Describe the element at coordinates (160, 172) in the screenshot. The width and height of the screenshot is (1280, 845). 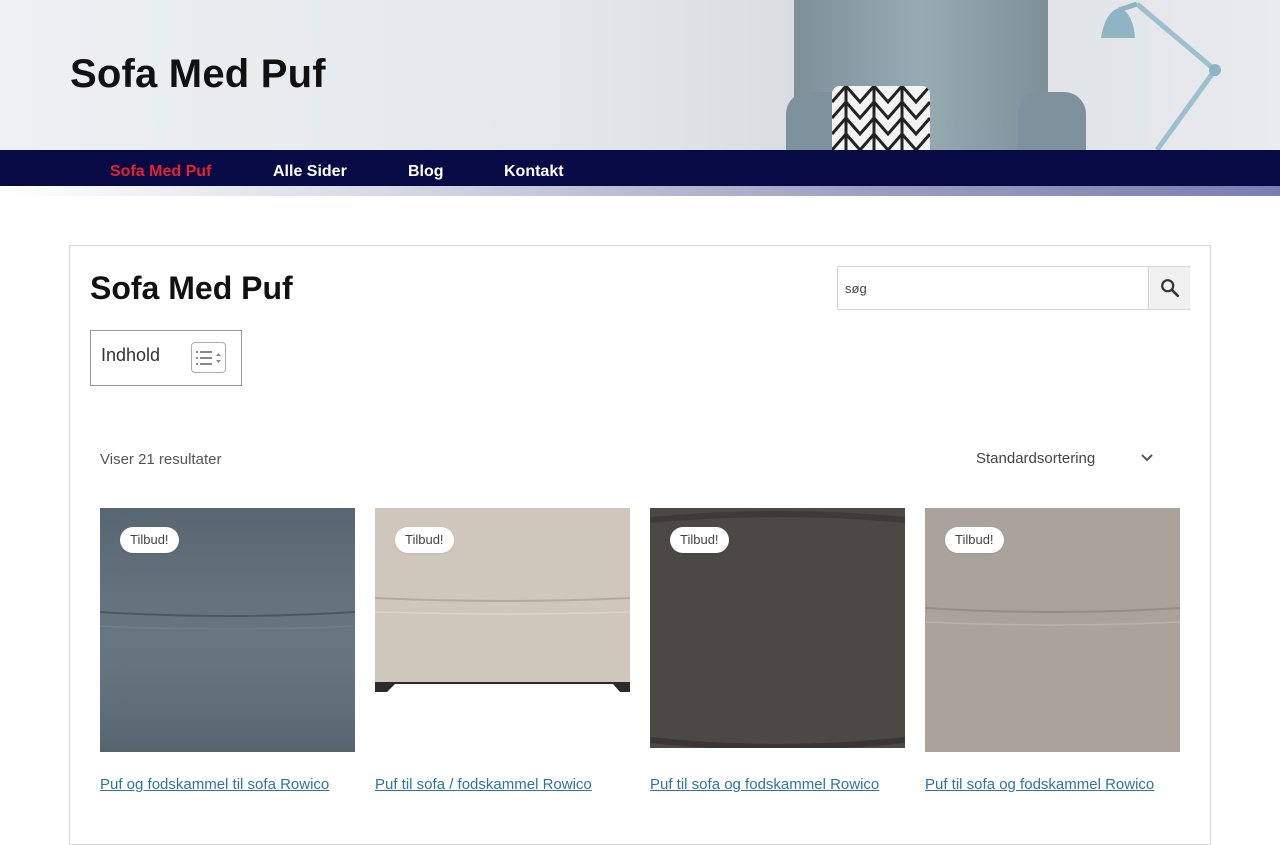
I see `nav-item-sofa-med-puf: Sofa Med Puf` at that location.